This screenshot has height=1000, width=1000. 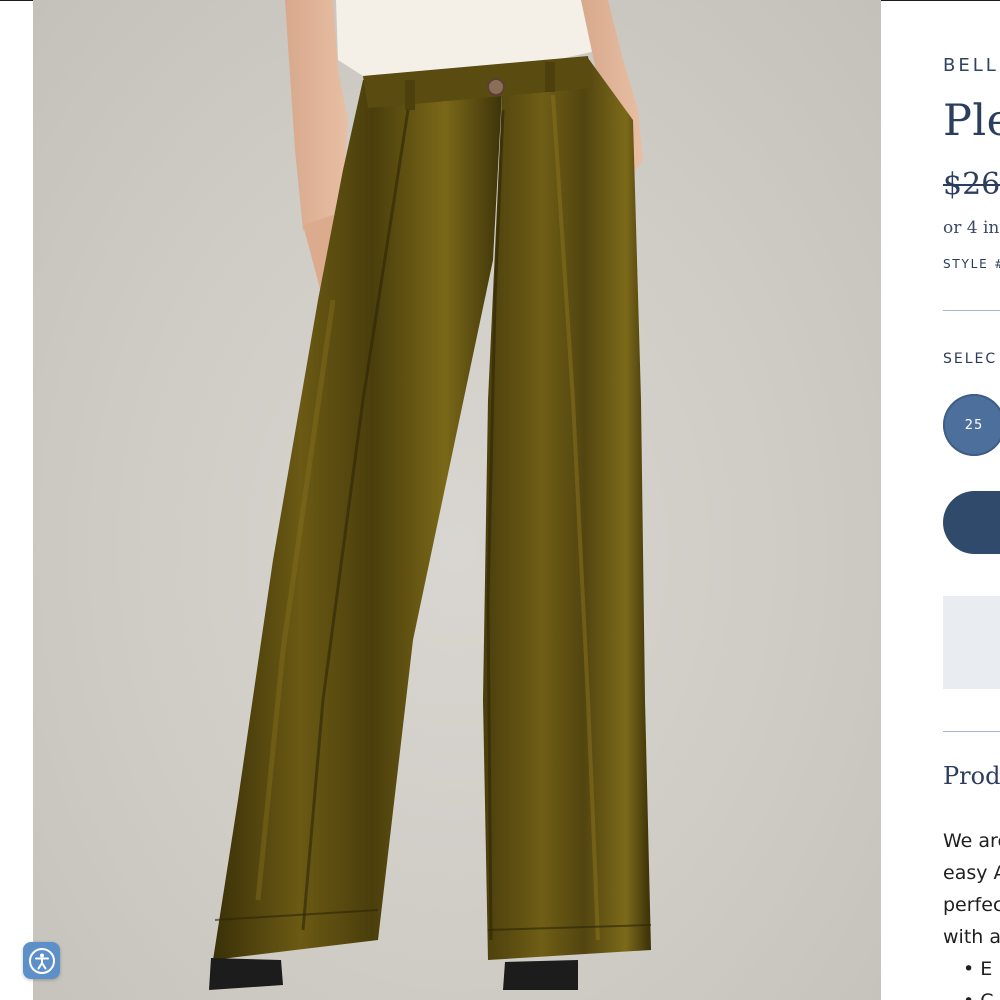 I want to click on description-bullet: • C, so click(x=978, y=995).